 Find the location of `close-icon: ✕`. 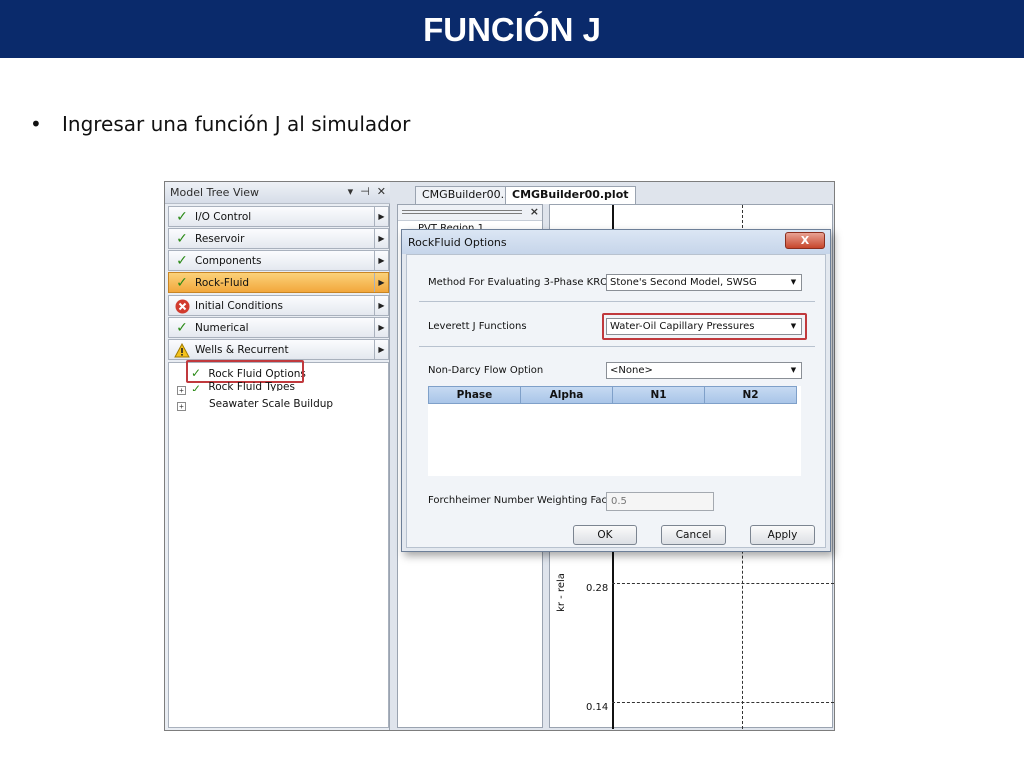

close-icon: ✕ is located at coordinates (381, 191).